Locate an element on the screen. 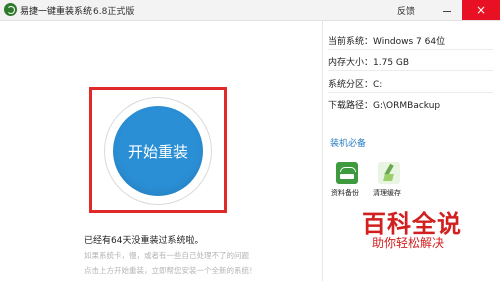  days-since-reinstall-text: 已经有64天没重装过系统啦。 is located at coordinates (144, 241).